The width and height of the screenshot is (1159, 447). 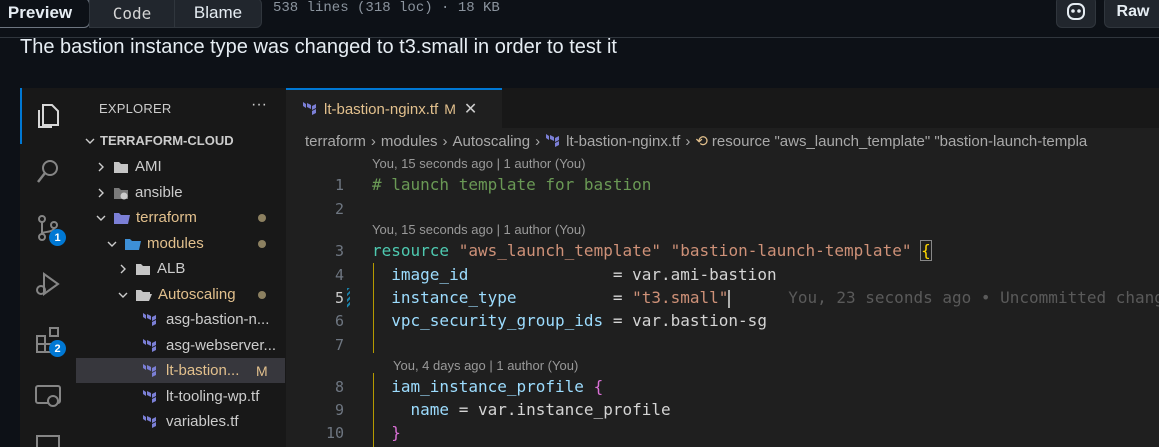 What do you see at coordinates (180, 166) in the screenshot?
I see `tree-folder-ami: AMI` at bounding box center [180, 166].